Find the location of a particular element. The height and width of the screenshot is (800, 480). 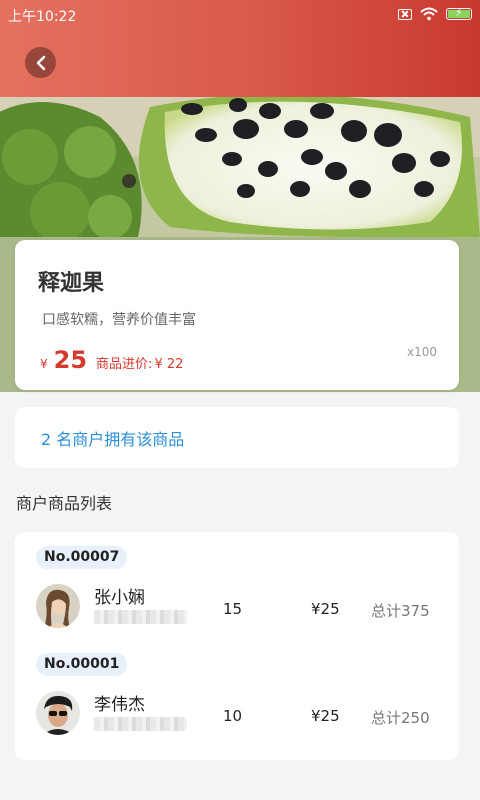

merchant-count-link: 2 名商户拥有该商品 is located at coordinates (112, 438).